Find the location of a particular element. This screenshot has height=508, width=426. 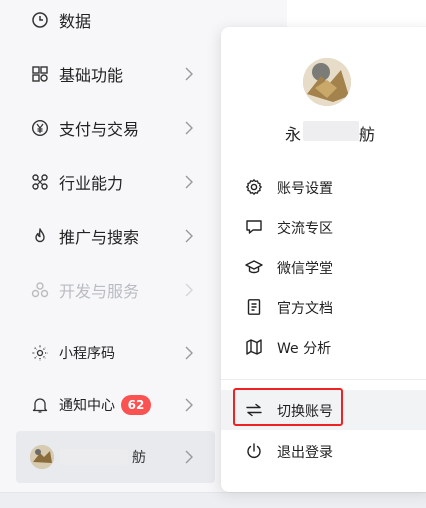

menu-item-academy: 微信学堂 is located at coordinates (323, 267).